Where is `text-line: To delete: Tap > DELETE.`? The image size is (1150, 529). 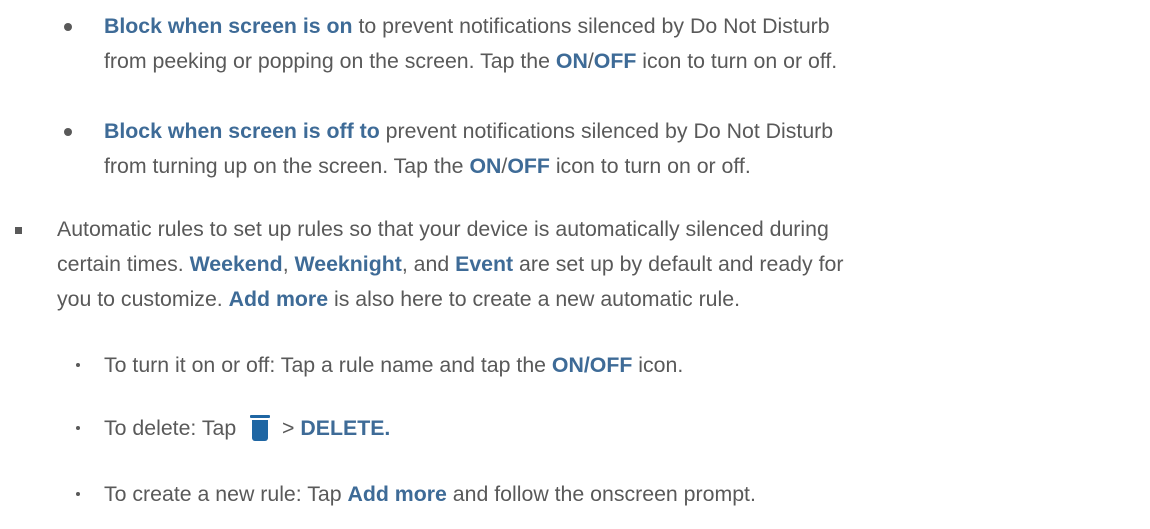 text-line: To delete: Tap > DELETE. is located at coordinates (247, 431).